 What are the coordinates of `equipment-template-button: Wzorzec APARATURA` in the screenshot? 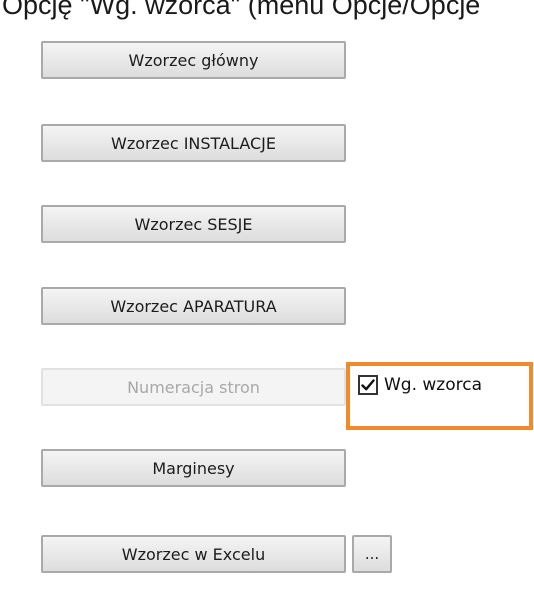 It's located at (193, 306).